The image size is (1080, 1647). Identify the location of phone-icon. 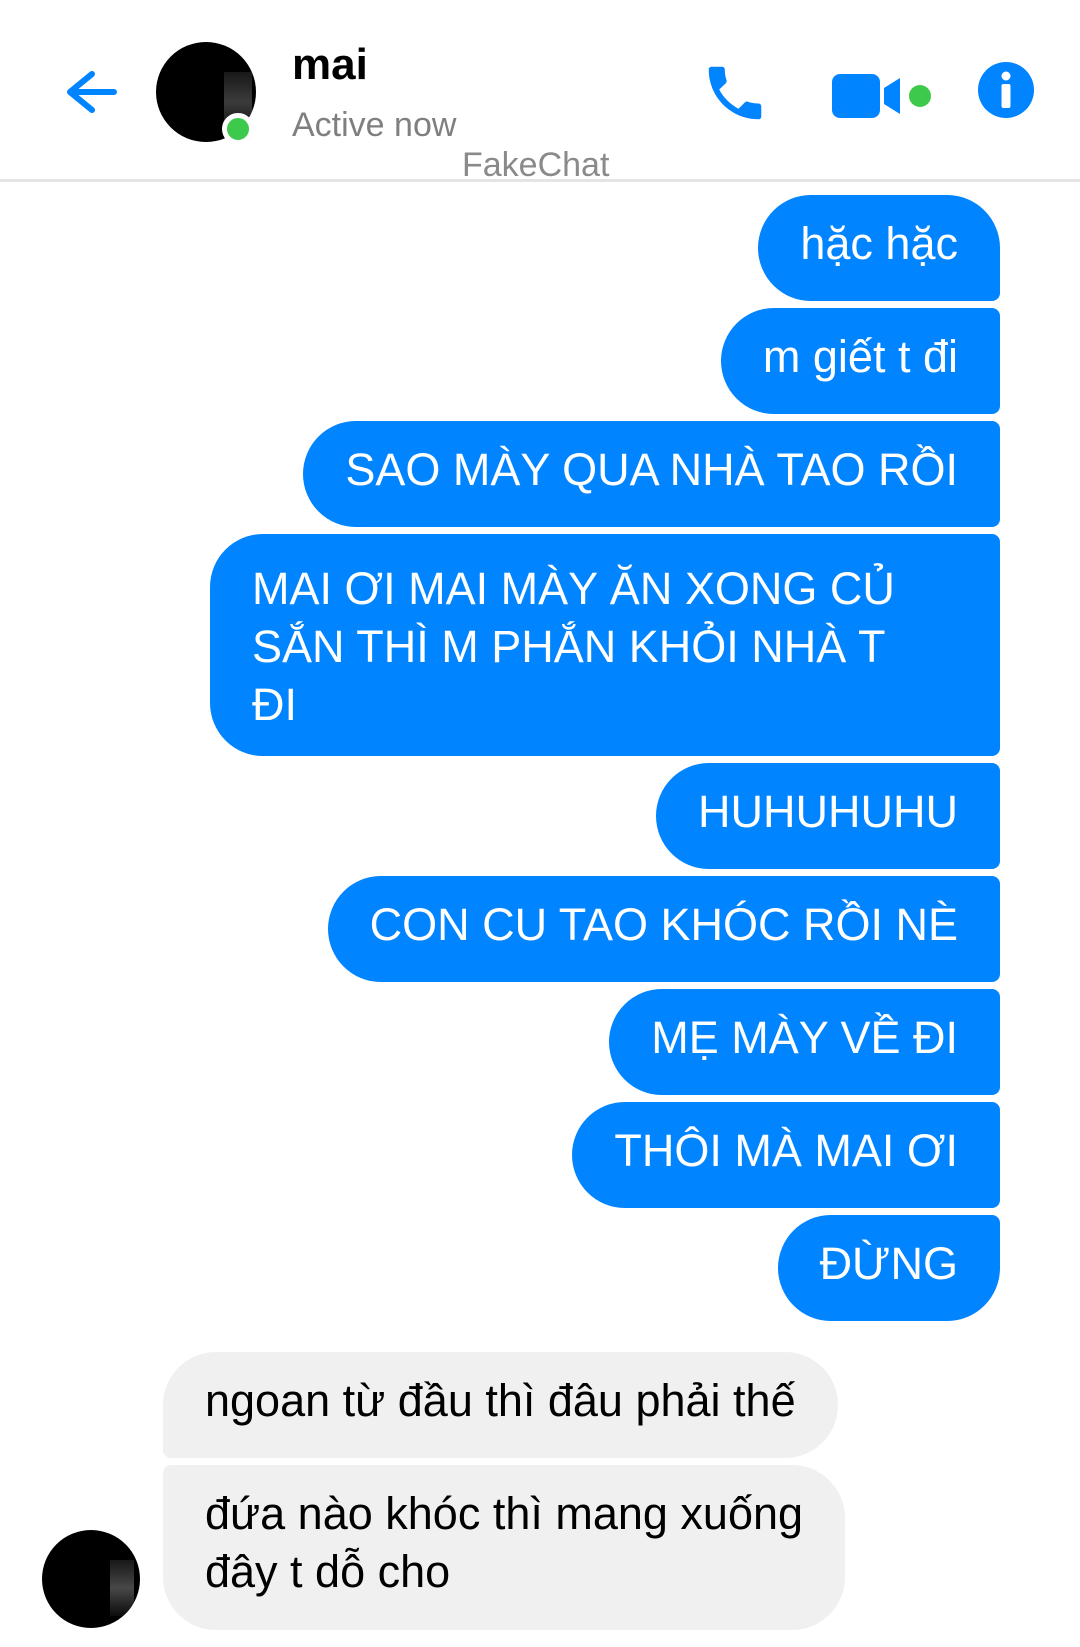
(735, 93).